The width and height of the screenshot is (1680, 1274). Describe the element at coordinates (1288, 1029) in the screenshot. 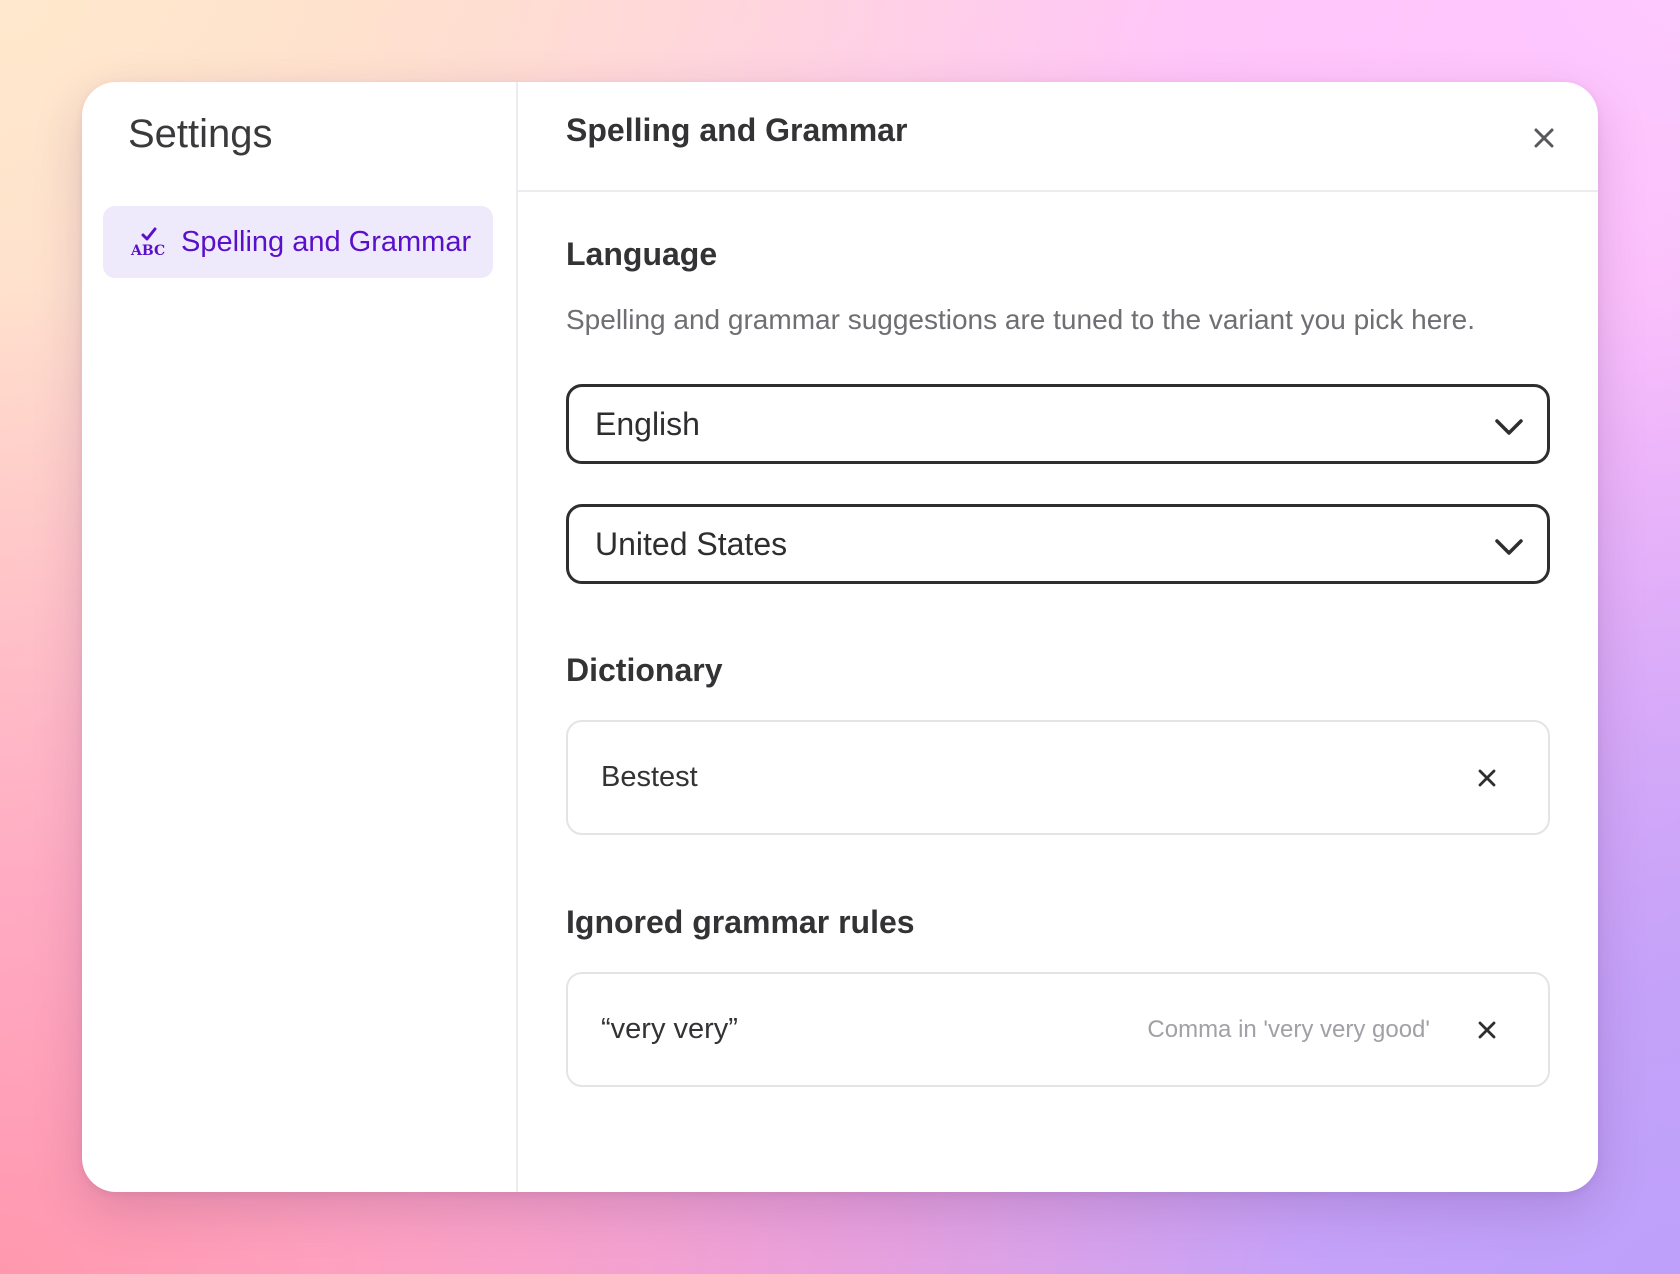

I see `ignored-rule-description: Comma in 'very very good'` at that location.